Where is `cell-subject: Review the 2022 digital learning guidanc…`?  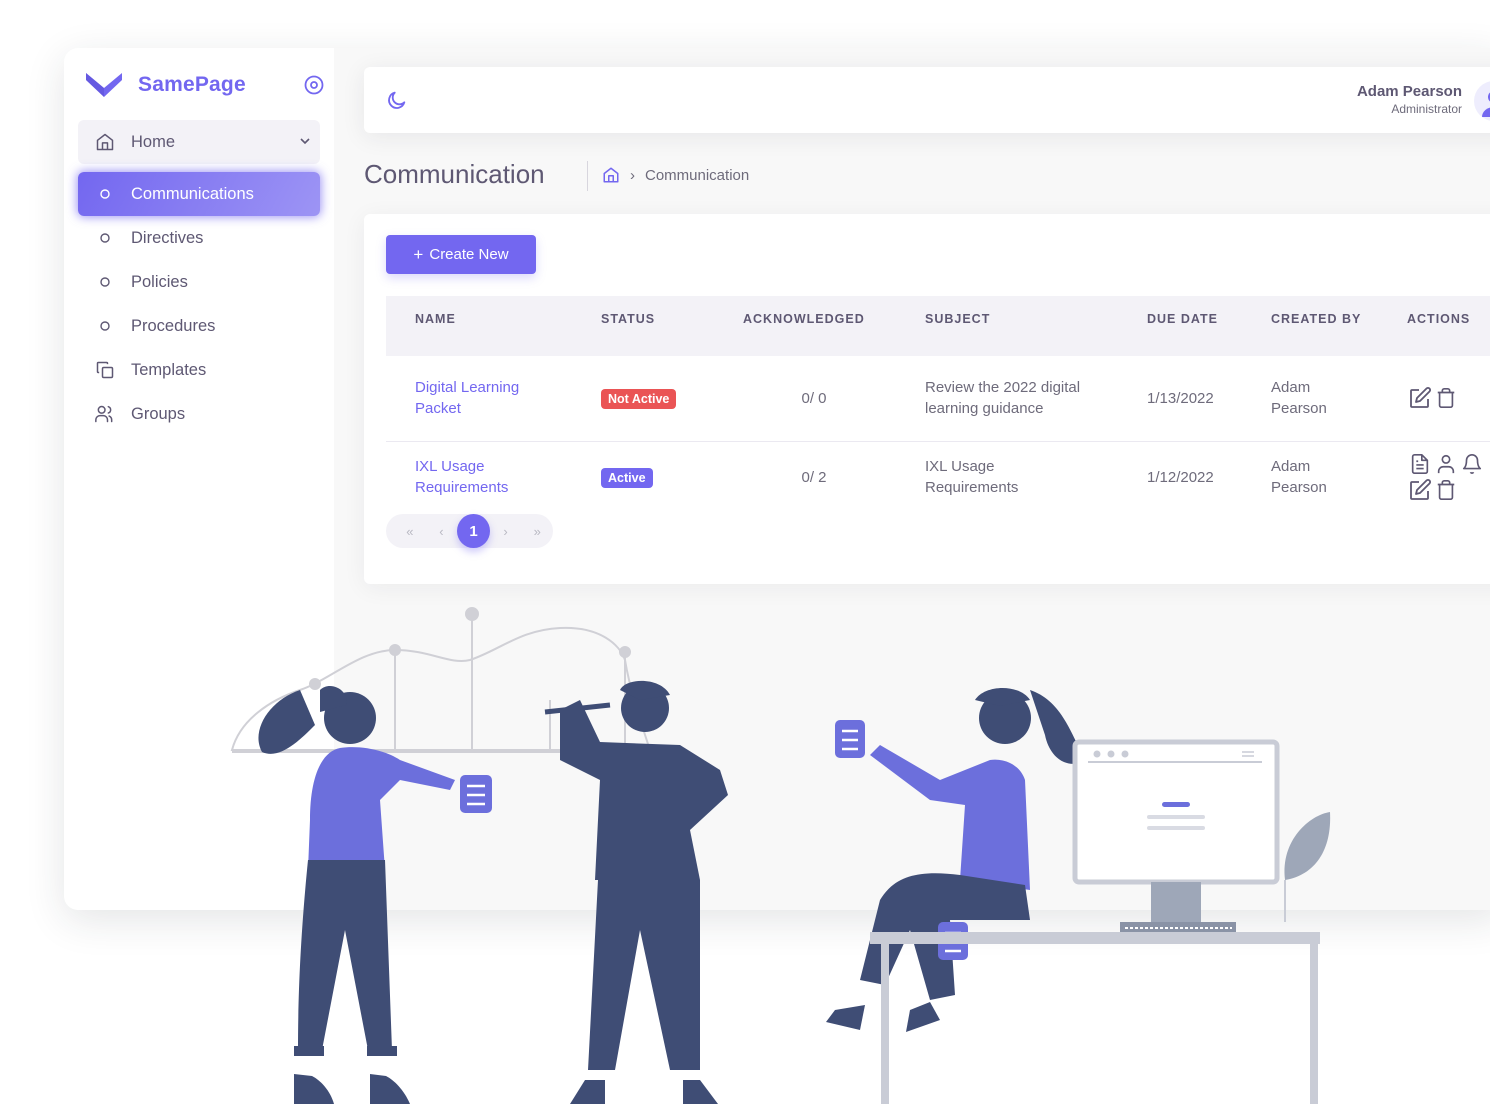
cell-subject: Review the 2022 digital learning guidanc… is located at coordinates (1003, 398).